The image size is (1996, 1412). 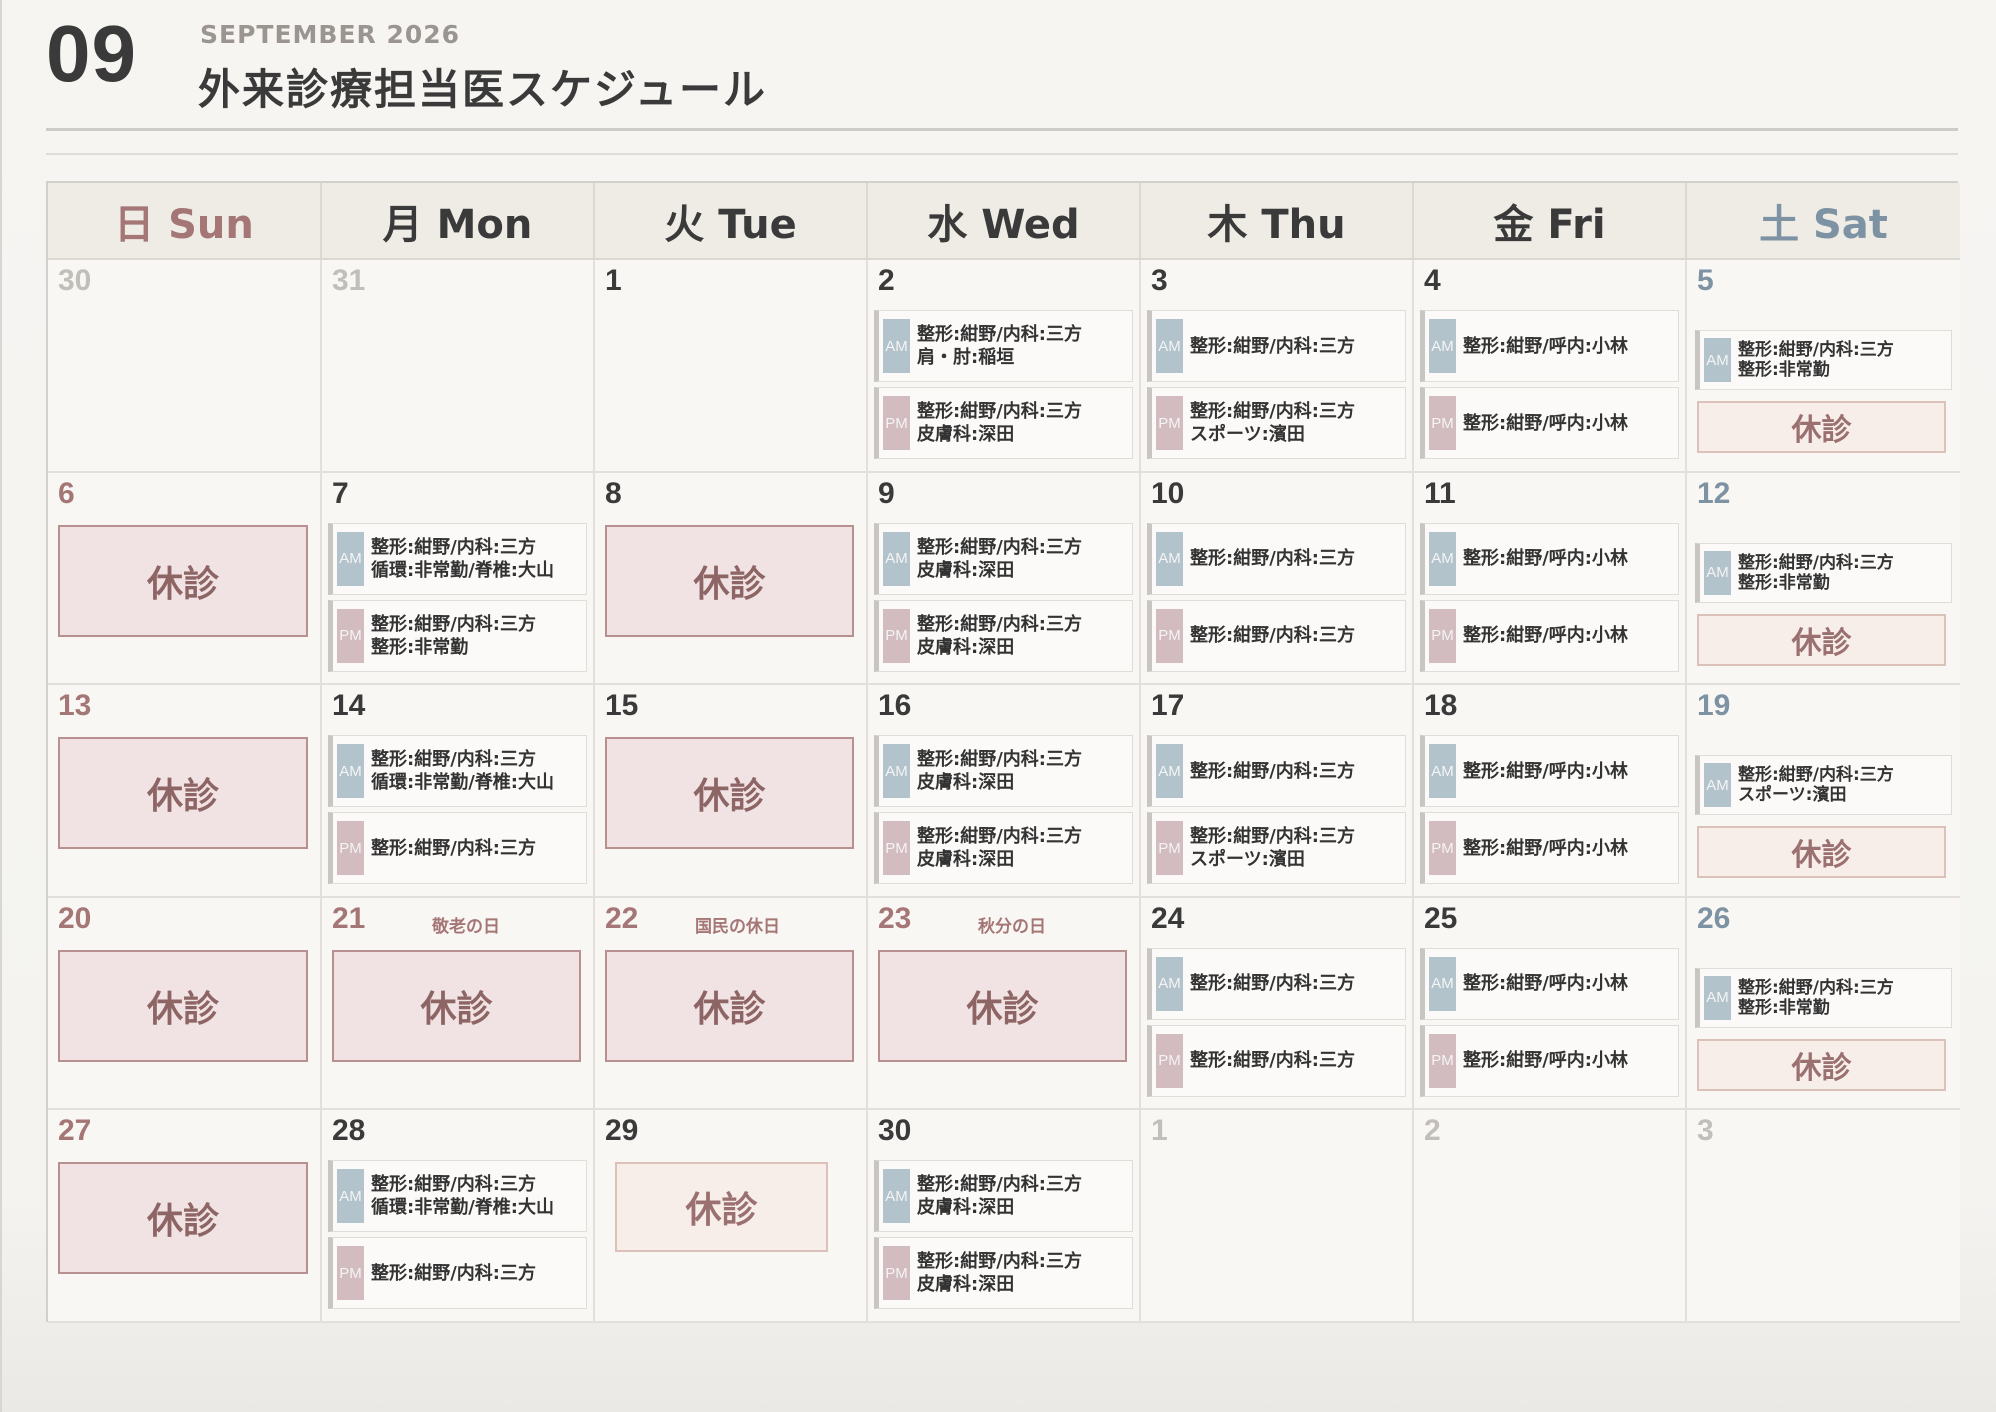 I want to click on day-number: 10, so click(x=1168, y=493).